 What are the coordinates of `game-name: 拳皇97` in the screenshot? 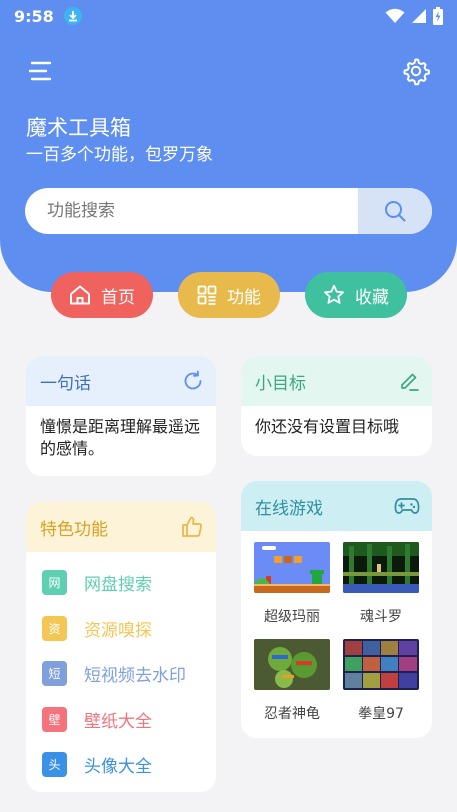 It's located at (381, 714).